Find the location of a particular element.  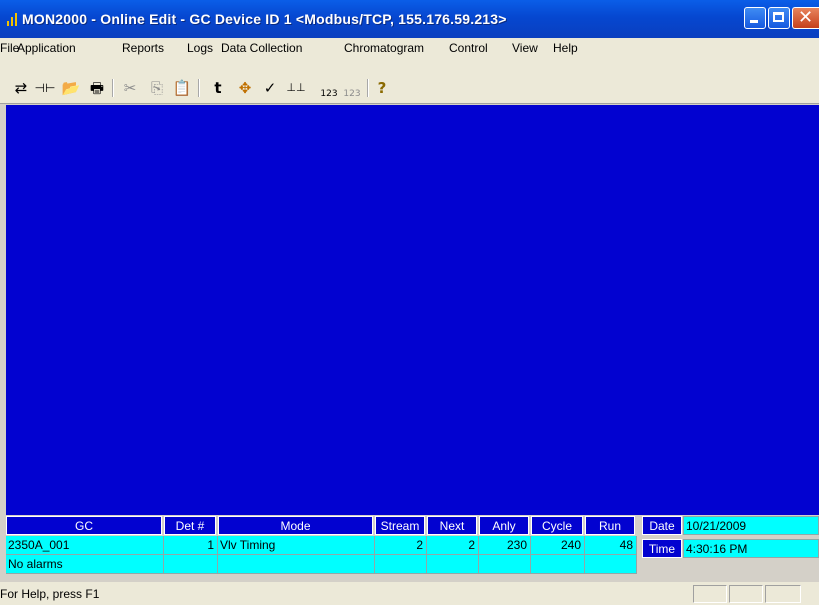

cycle-value: 240 is located at coordinates (558, 545).